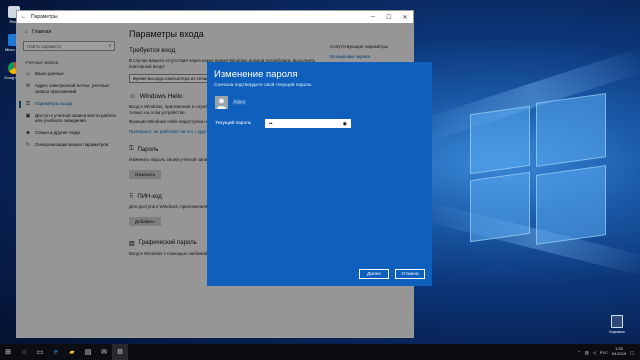 This screenshot has height=360, width=640. I want to click on maximize-icon: ☐, so click(389, 17).